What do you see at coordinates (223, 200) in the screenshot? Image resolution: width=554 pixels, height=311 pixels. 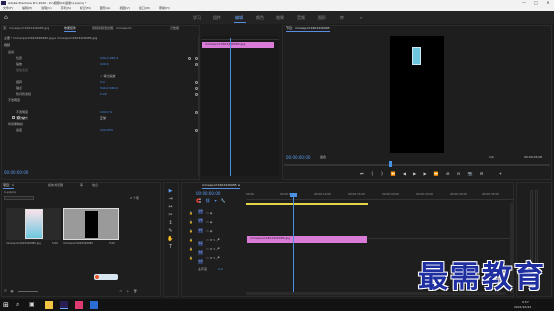 I see `wrench-icon: 🔧` at bounding box center [223, 200].